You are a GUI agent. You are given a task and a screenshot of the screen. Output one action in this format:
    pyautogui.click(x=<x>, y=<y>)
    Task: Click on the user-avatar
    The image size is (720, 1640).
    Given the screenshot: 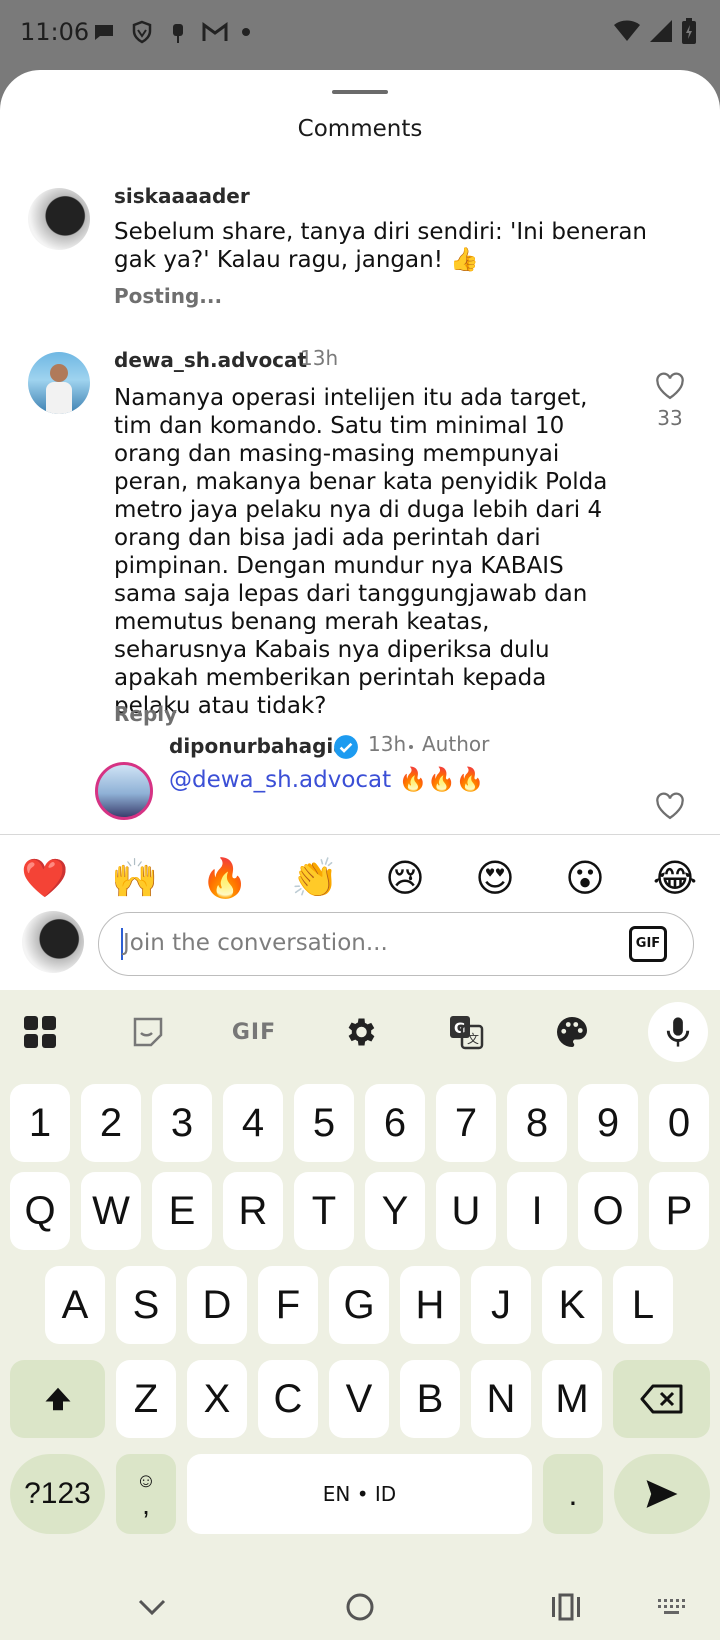 What is the action you would take?
    pyautogui.click(x=53, y=942)
    